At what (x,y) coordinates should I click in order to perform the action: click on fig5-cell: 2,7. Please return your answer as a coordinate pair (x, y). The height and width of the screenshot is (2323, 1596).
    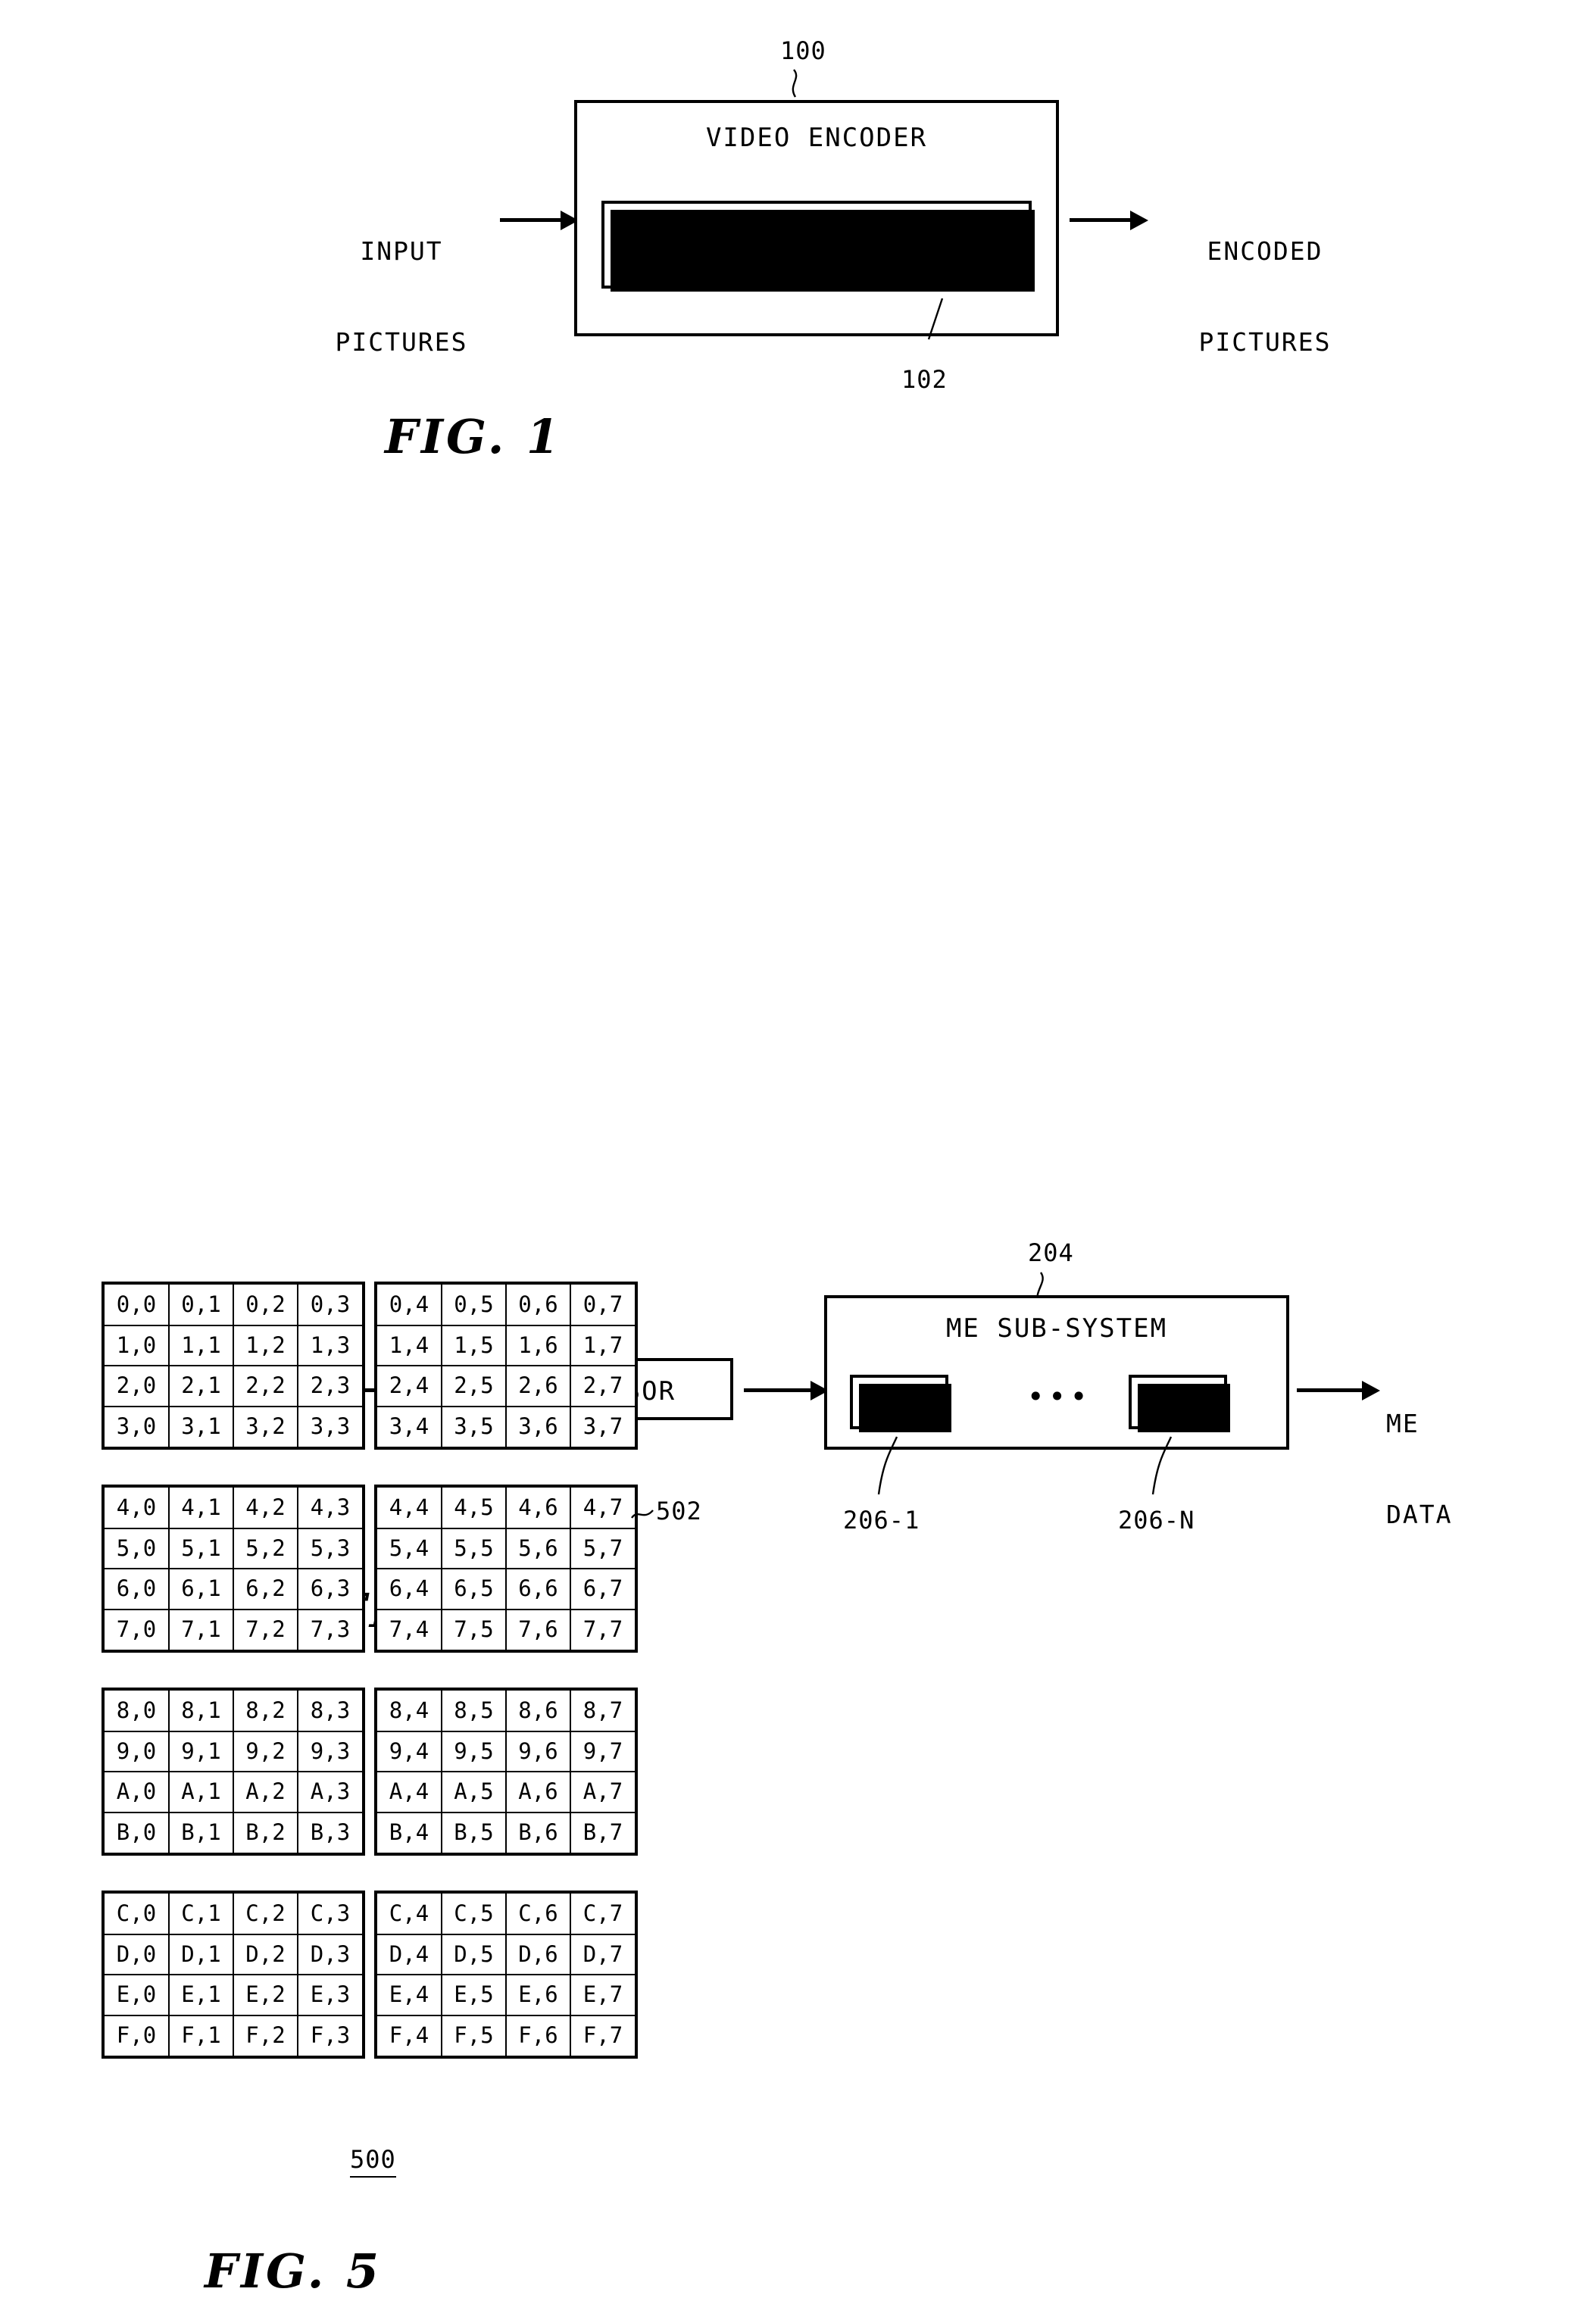
    Looking at the image, I should click on (602, 1386).